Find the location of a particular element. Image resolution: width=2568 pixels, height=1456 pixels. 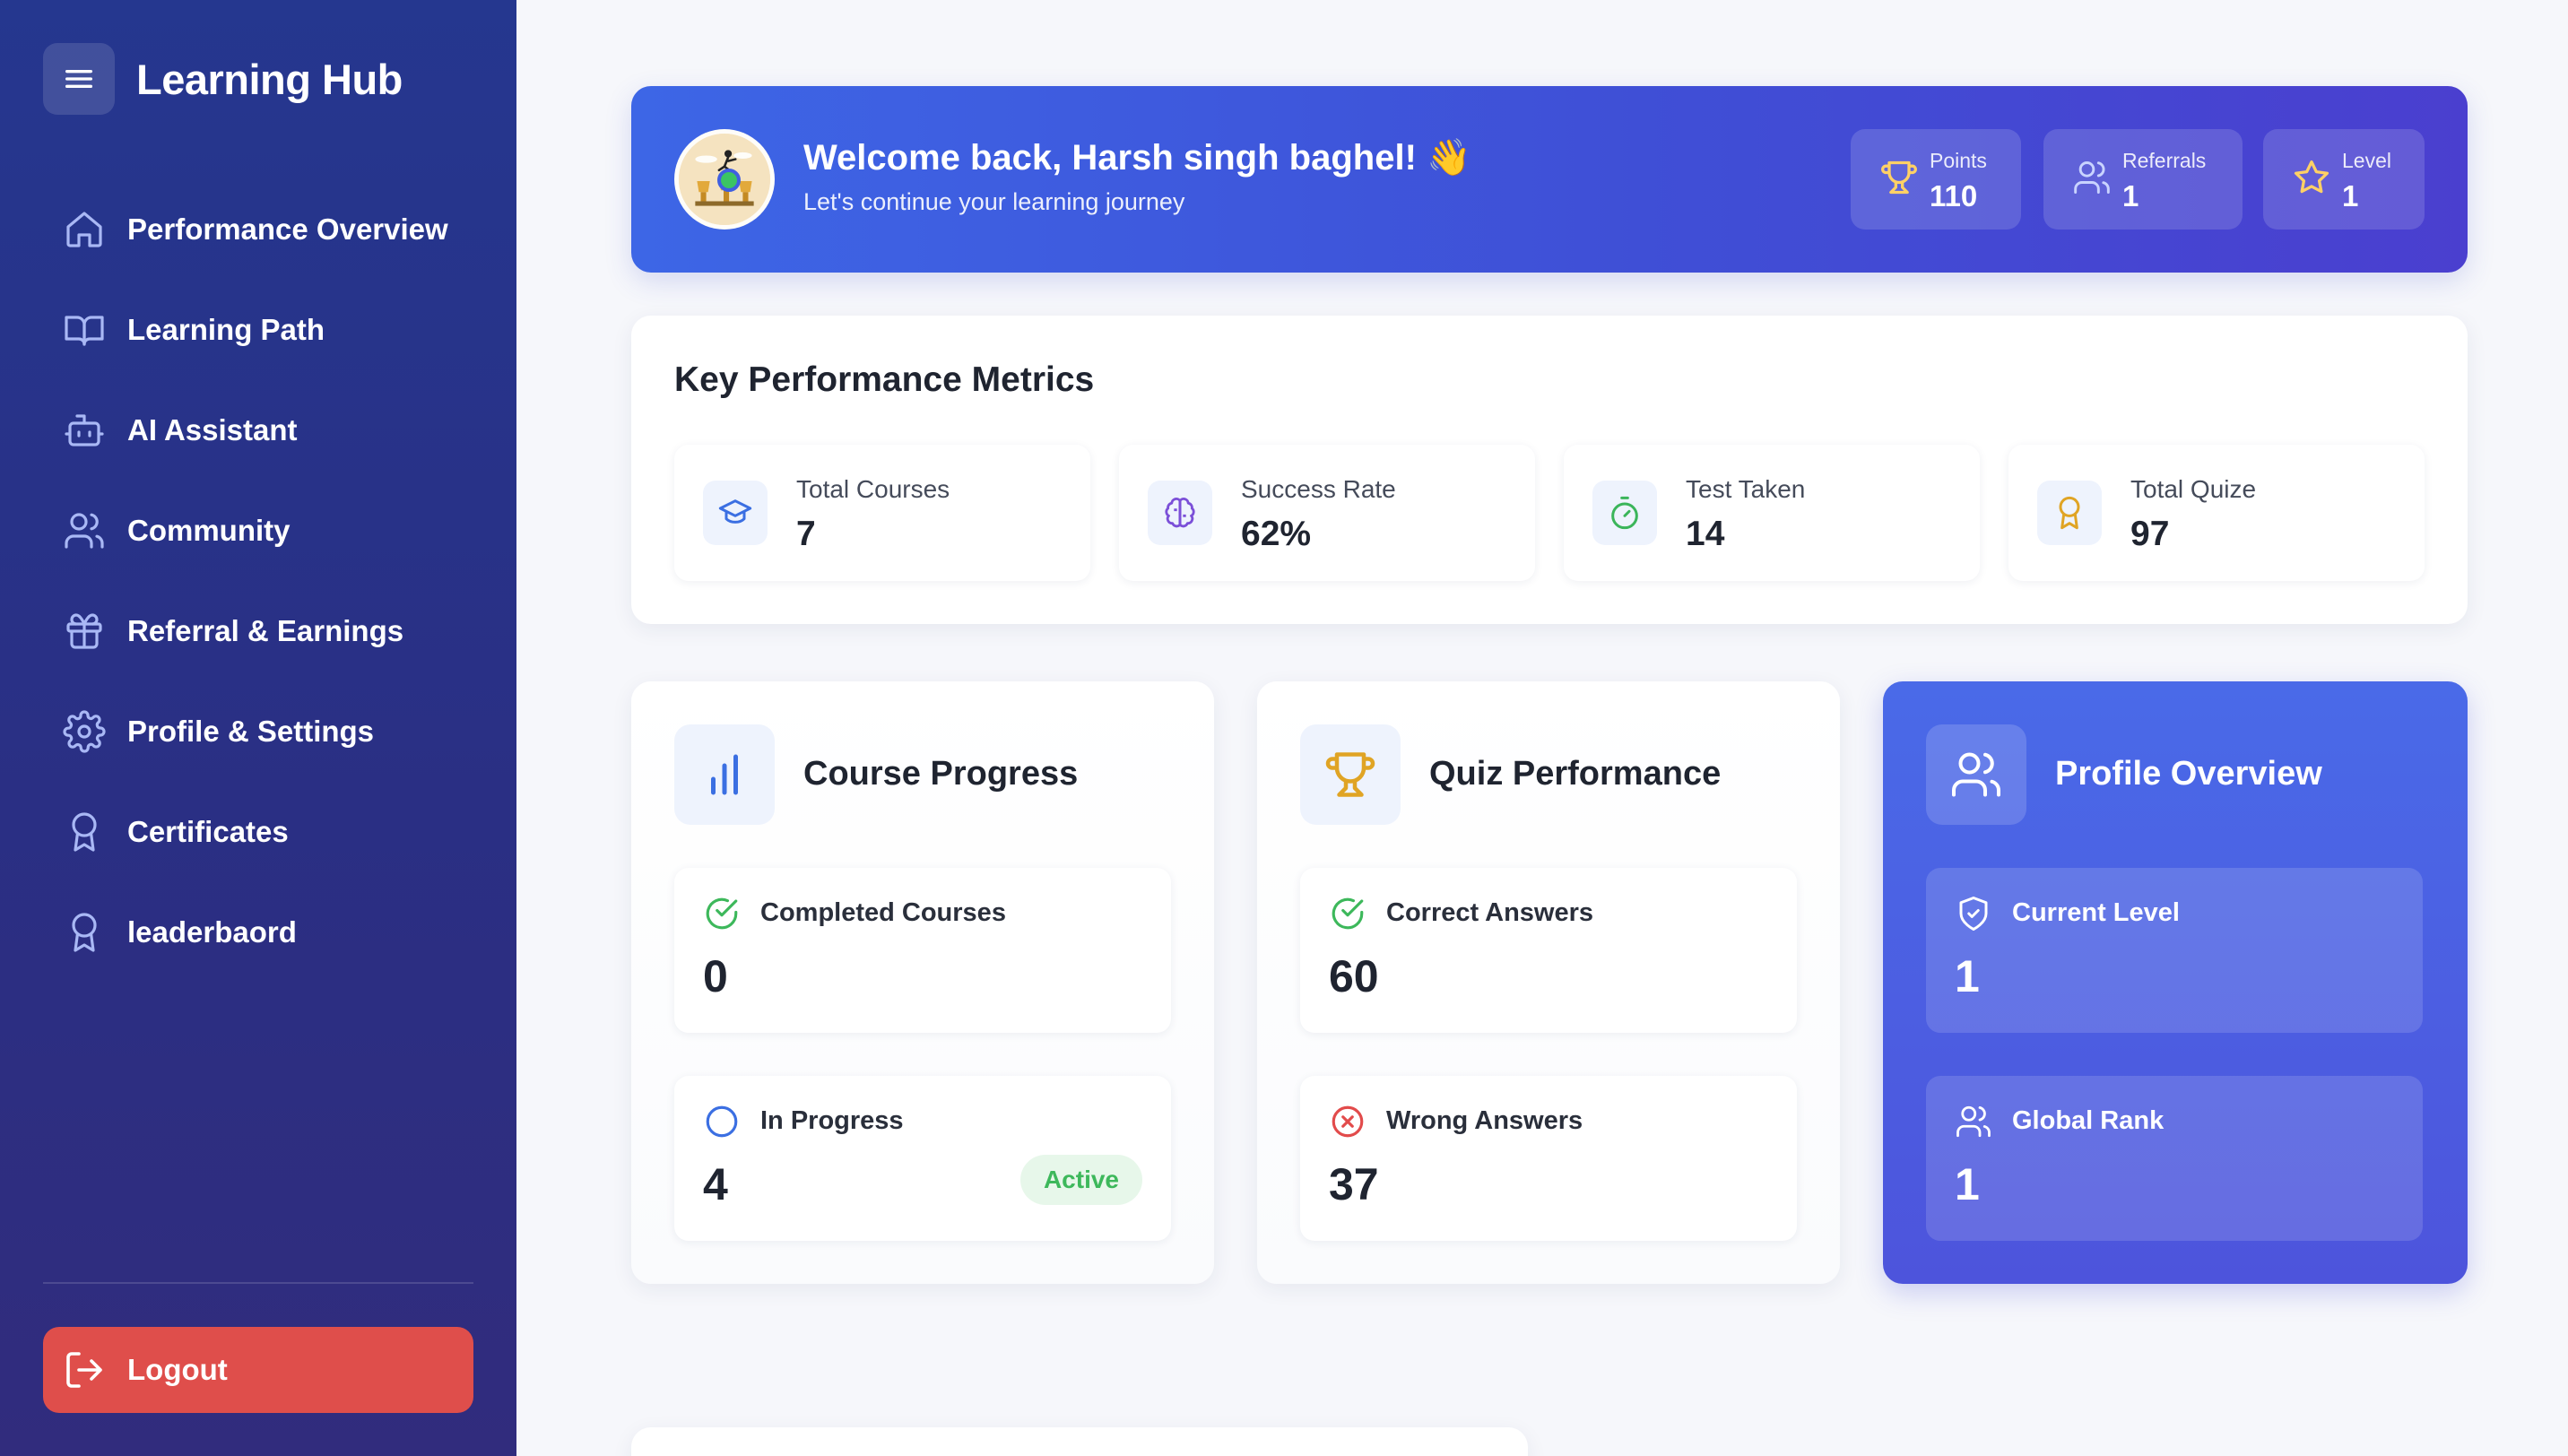

sidebar-item-label: Referral & Earnings is located at coordinates (265, 630).